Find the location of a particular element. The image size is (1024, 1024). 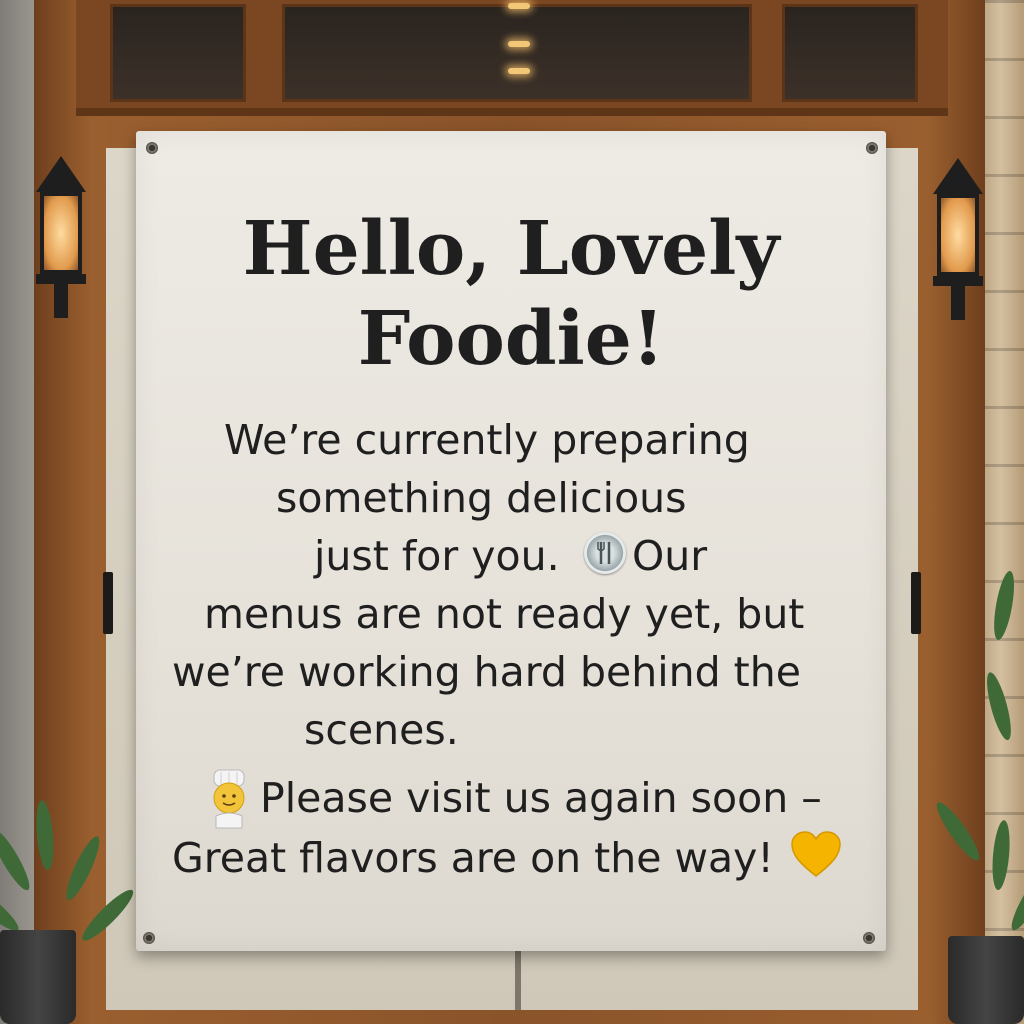

banner-text-line: scenes. is located at coordinates (381, 730).